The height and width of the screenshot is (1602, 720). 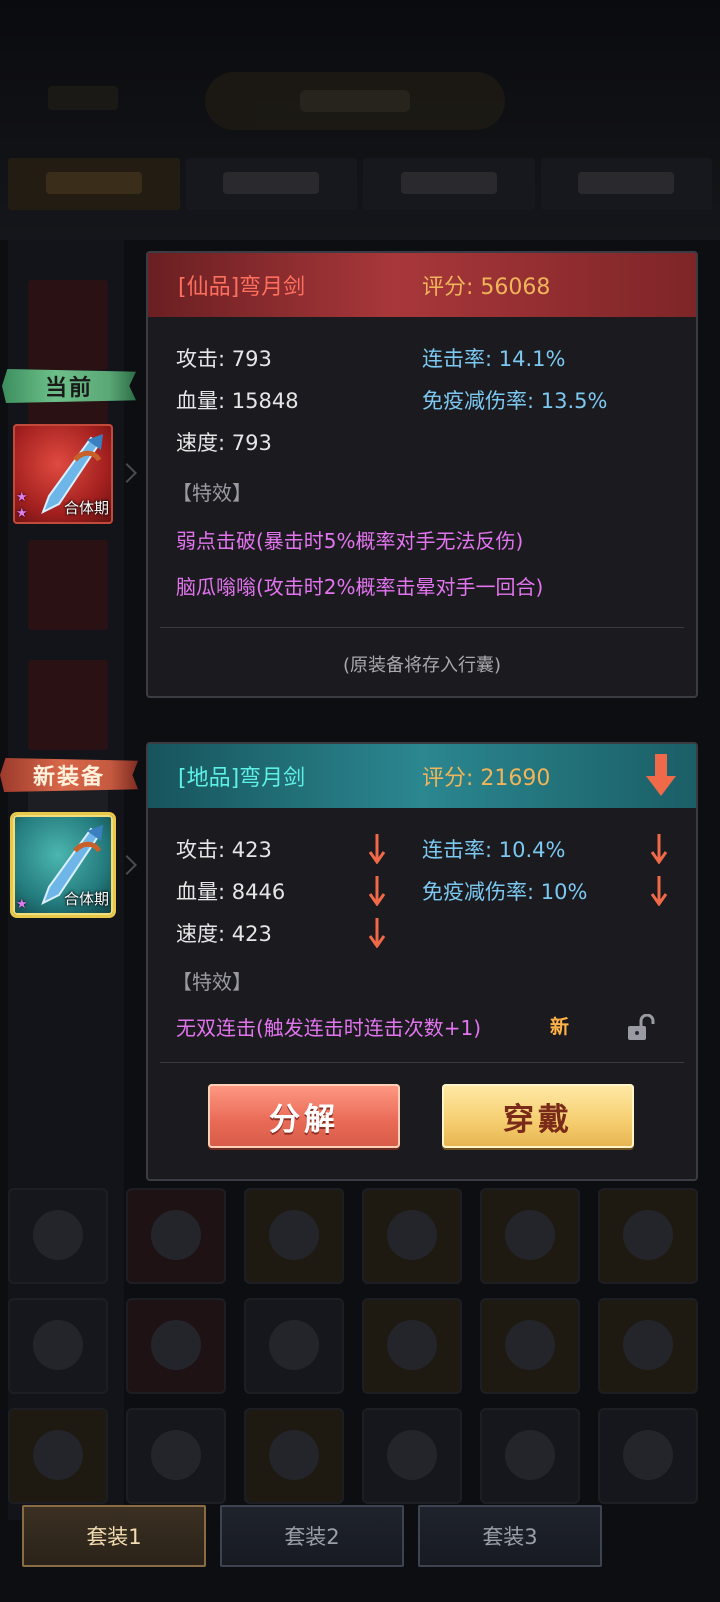 I want to click on current-item-score: 评分: 56068, so click(x=486, y=287).